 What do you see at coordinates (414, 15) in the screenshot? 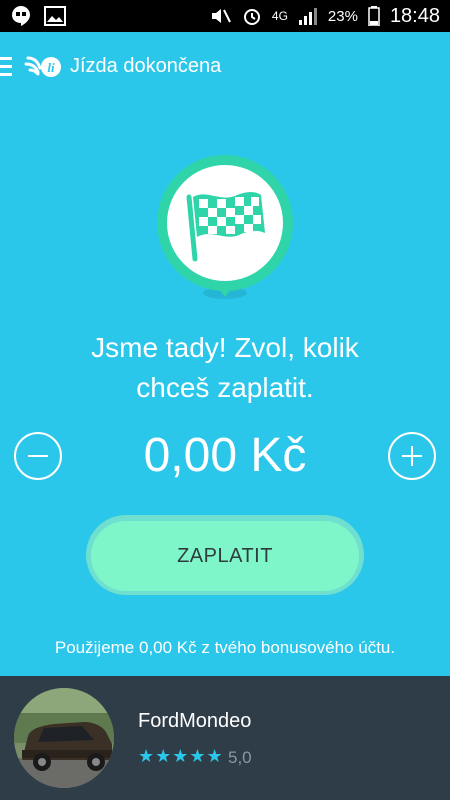
I see `clock: 18:48` at bounding box center [414, 15].